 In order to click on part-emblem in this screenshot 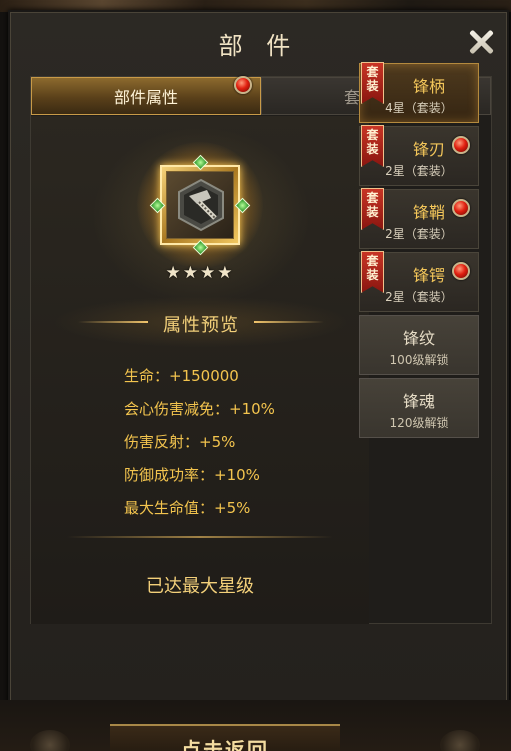, I will do `click(200, 205)`.